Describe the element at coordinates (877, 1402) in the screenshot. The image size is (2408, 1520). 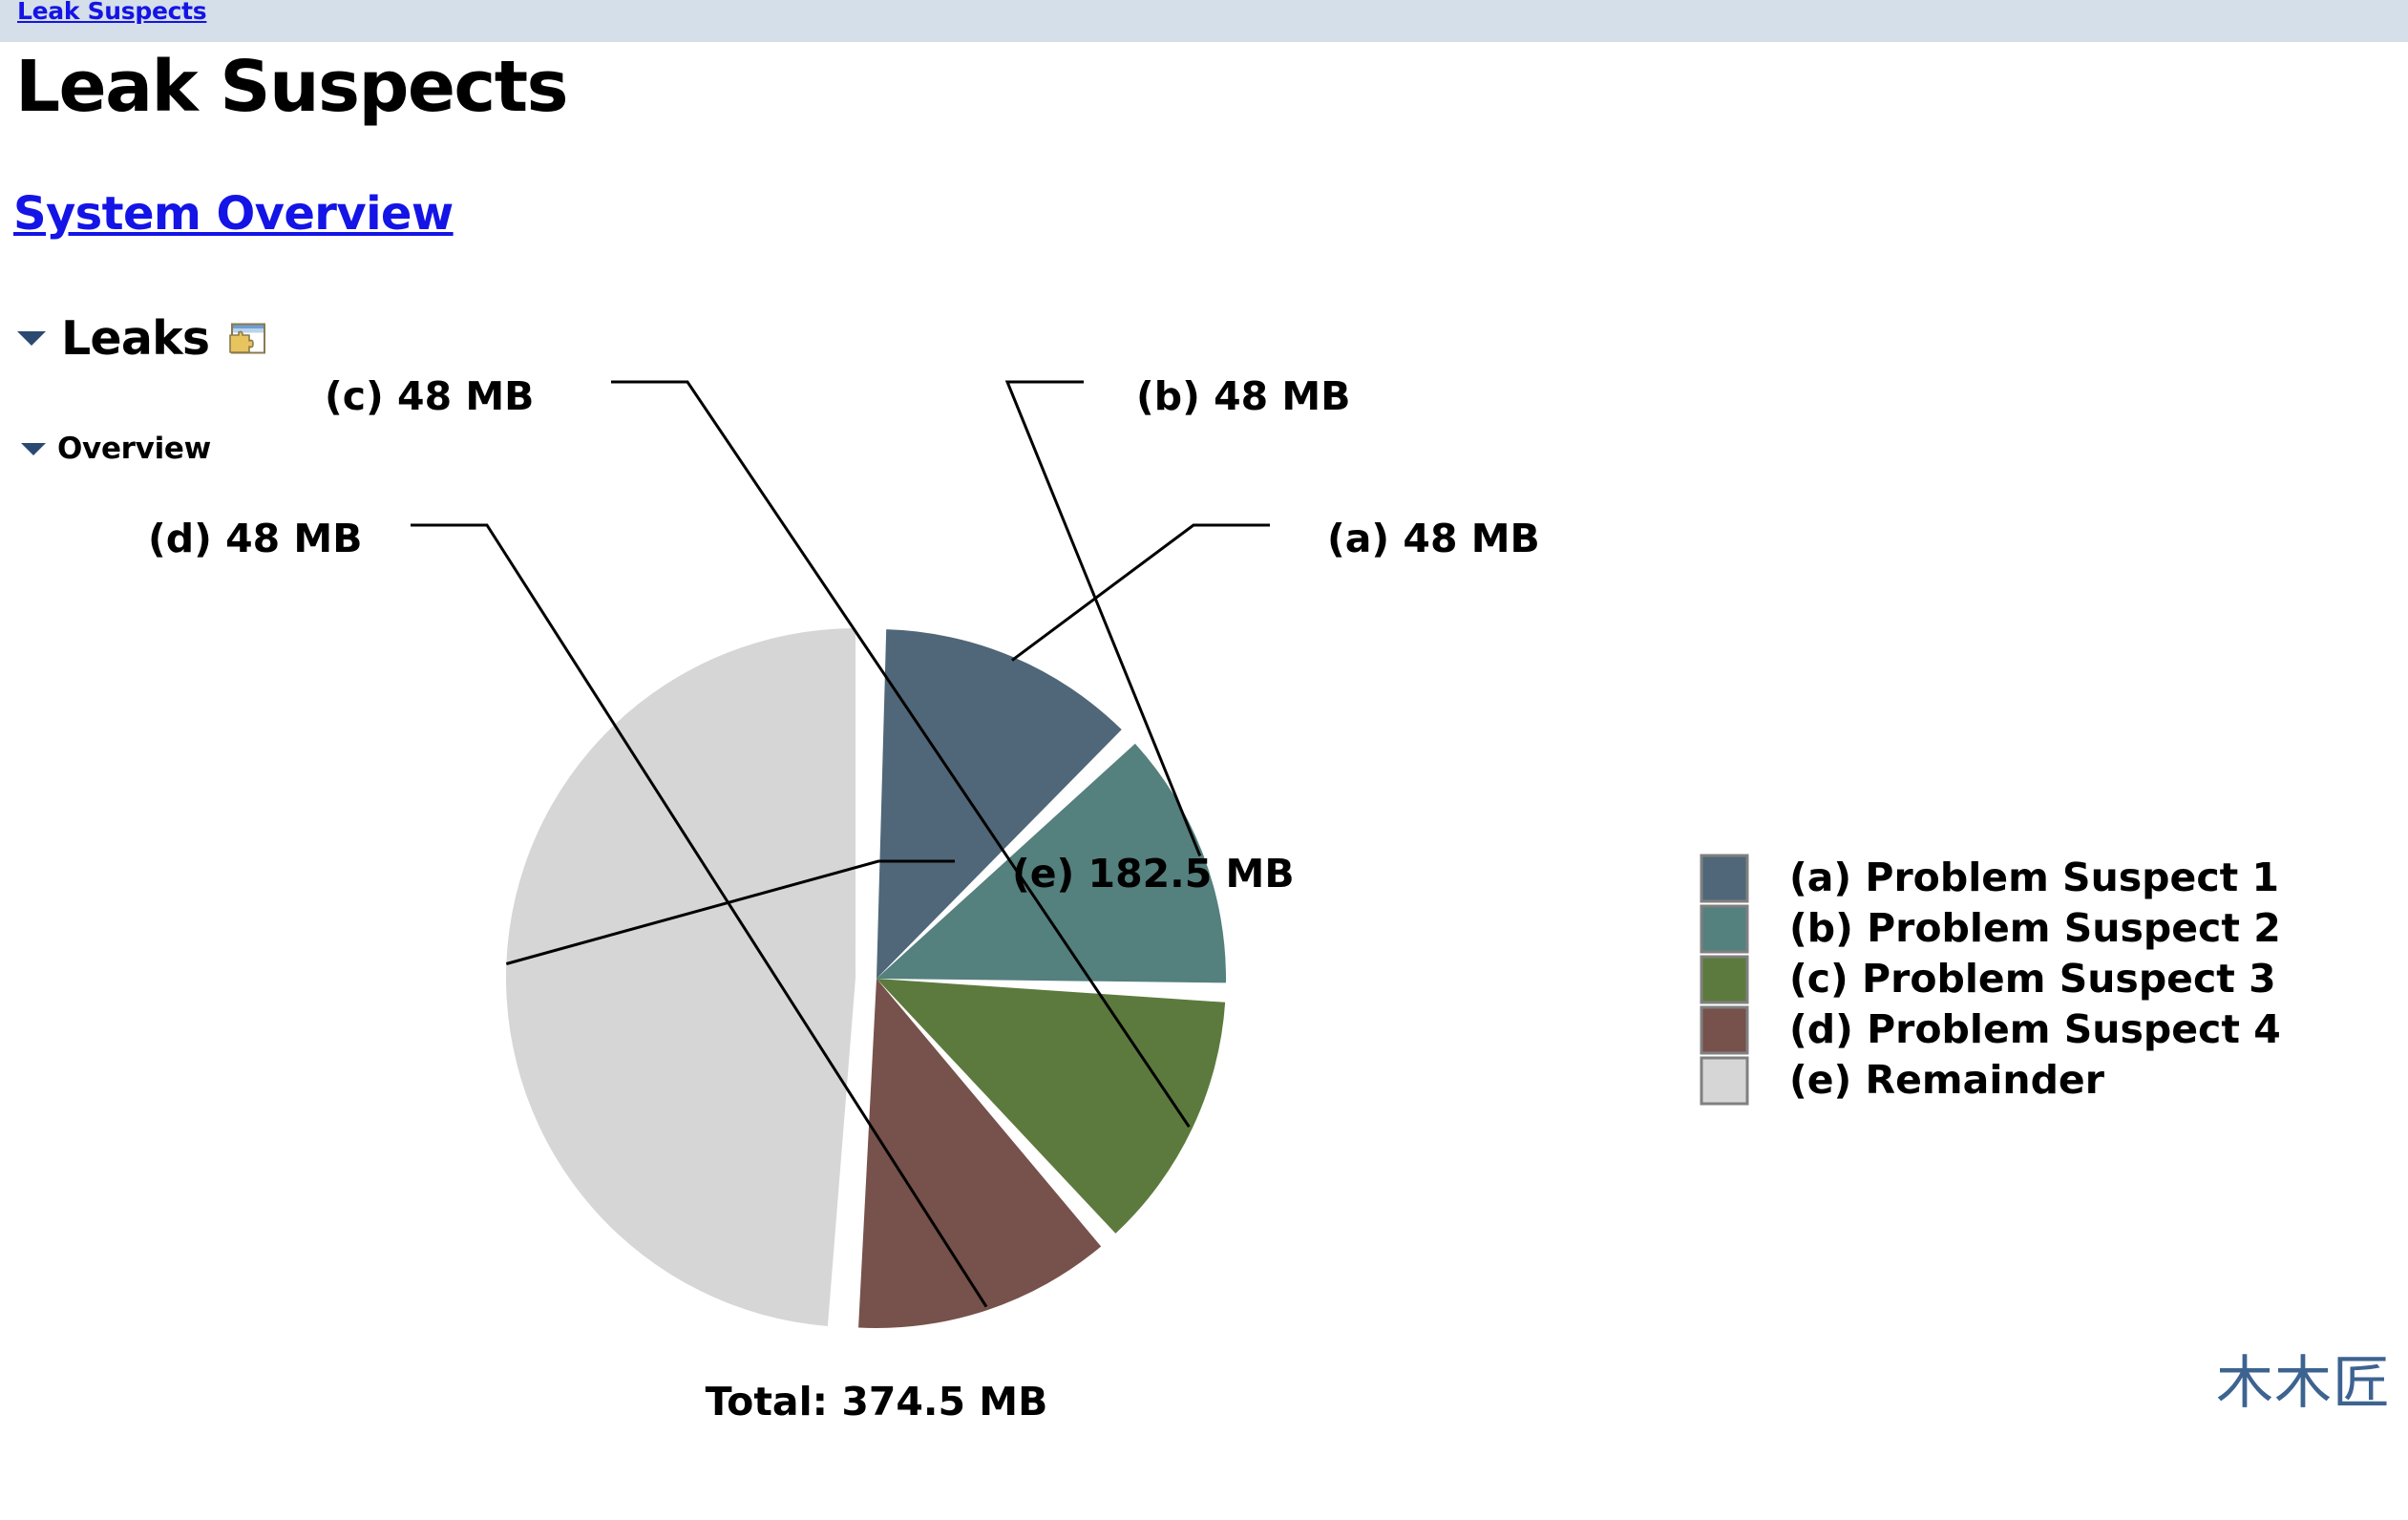
I see `chart-total-label: Total: 374.5 MB` at that location.